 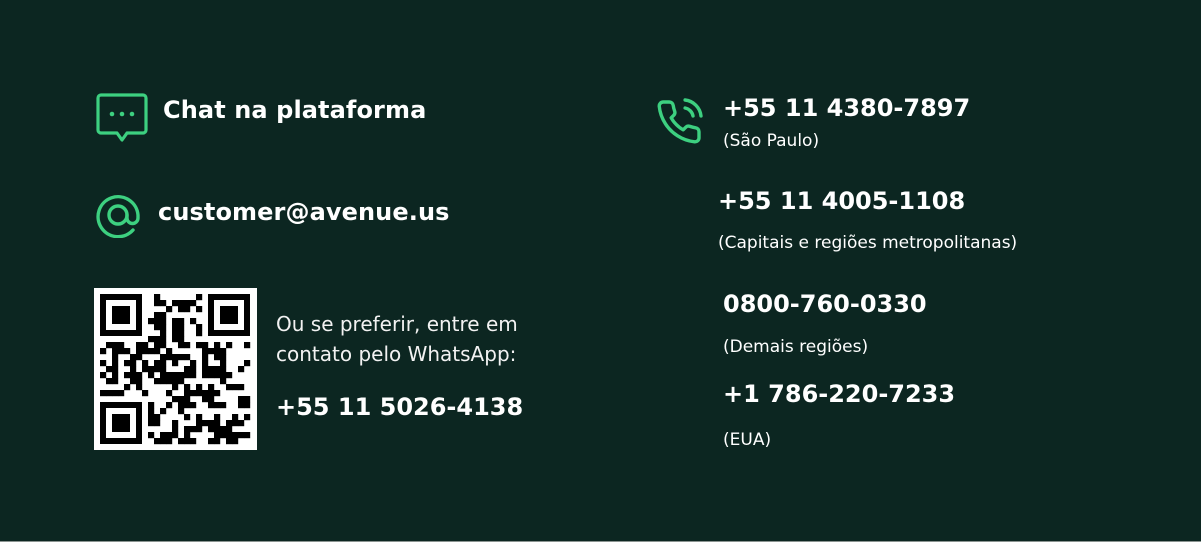 What do you see at coordinates (796, 347) in the screenshot?
I see `phone-region-demais: (Demais regiões)` at bounding box center [796, 347].